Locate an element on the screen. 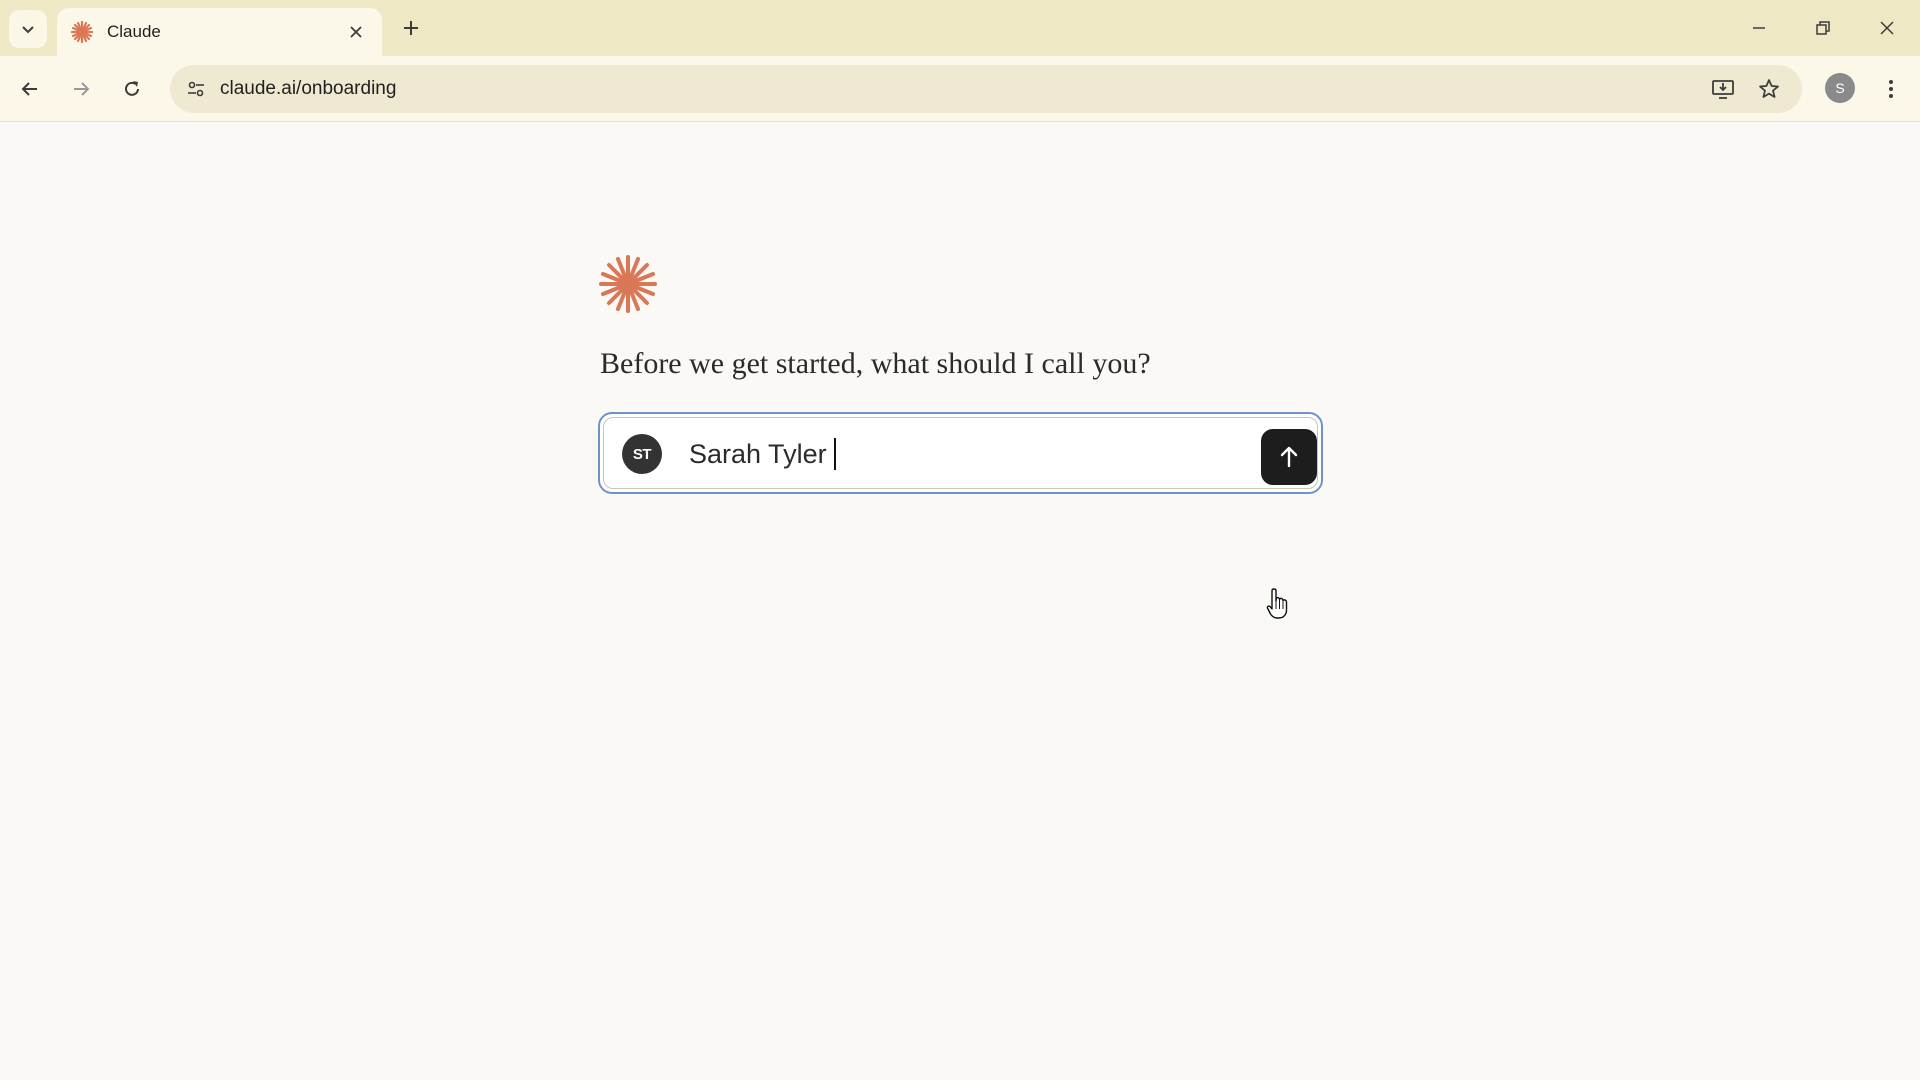  site-info-icon is located at coordinates (196, 89).